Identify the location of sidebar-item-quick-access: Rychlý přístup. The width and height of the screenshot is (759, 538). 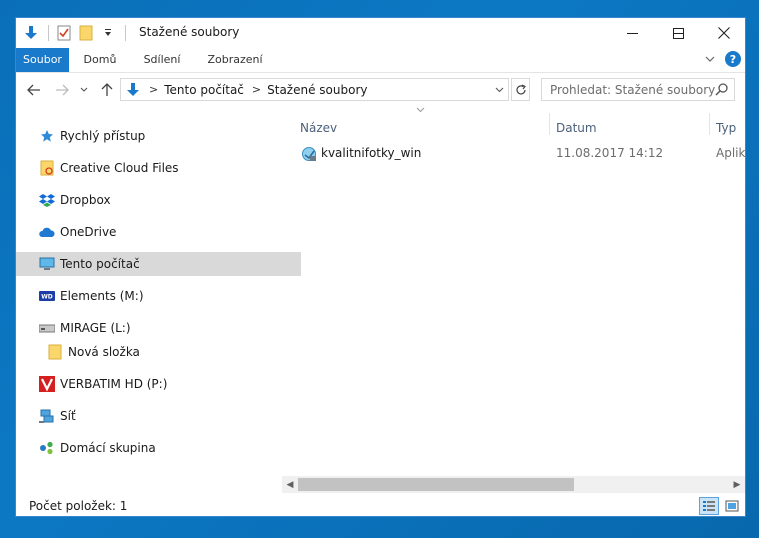
(158, 136).